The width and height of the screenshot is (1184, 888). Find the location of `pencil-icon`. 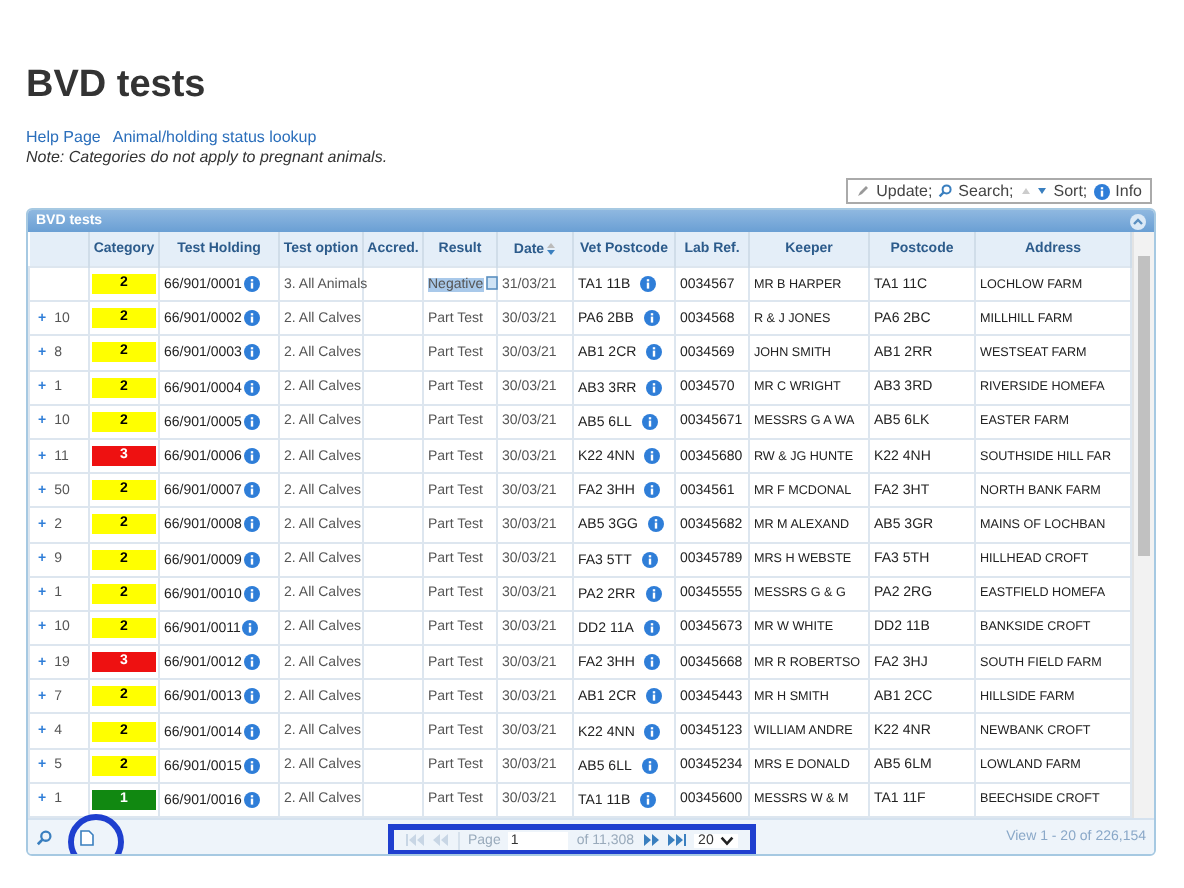

pencil-icon is located at coordinates (863, 191).